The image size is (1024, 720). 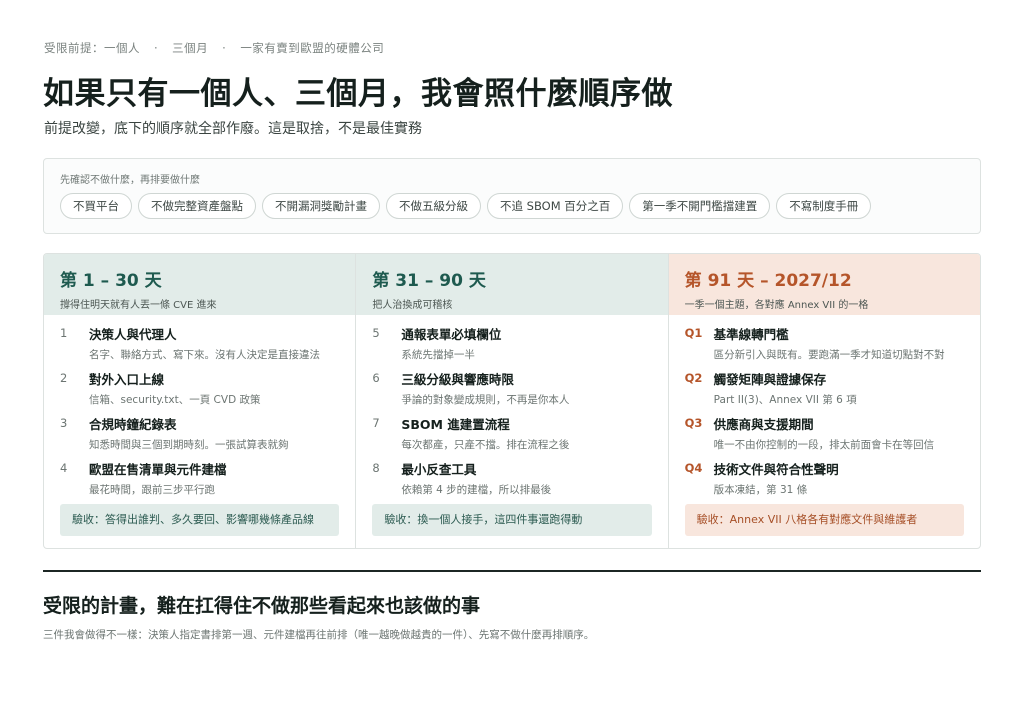 I want to click on item-description: 最花時間，跟前三步平行跑, so click(x=152, y=490).